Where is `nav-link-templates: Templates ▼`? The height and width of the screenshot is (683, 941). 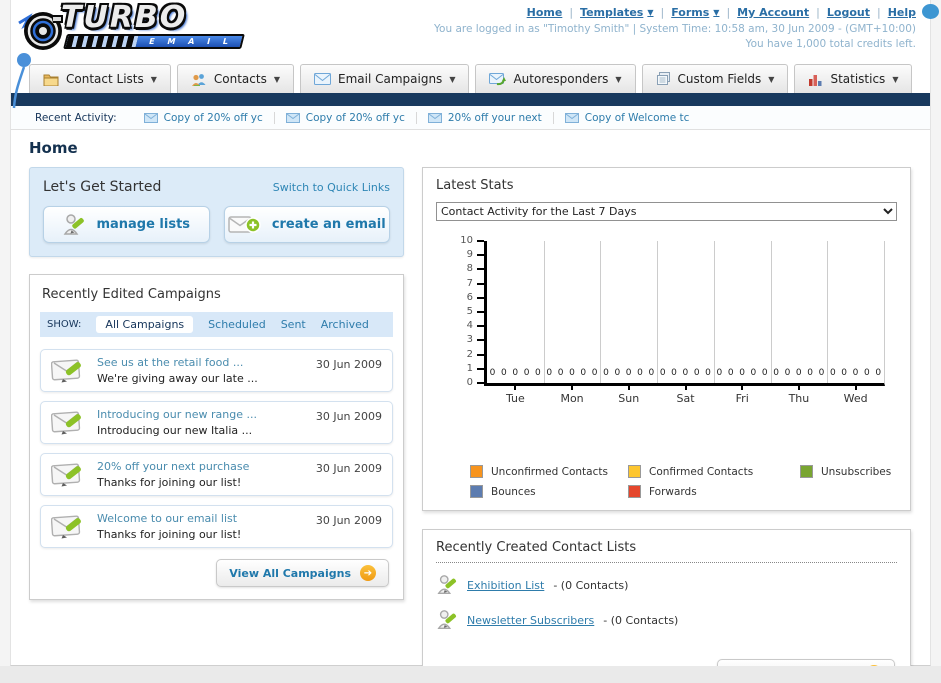
nav-link-templates: Templates ▼ is located at coordinates (616, 12).